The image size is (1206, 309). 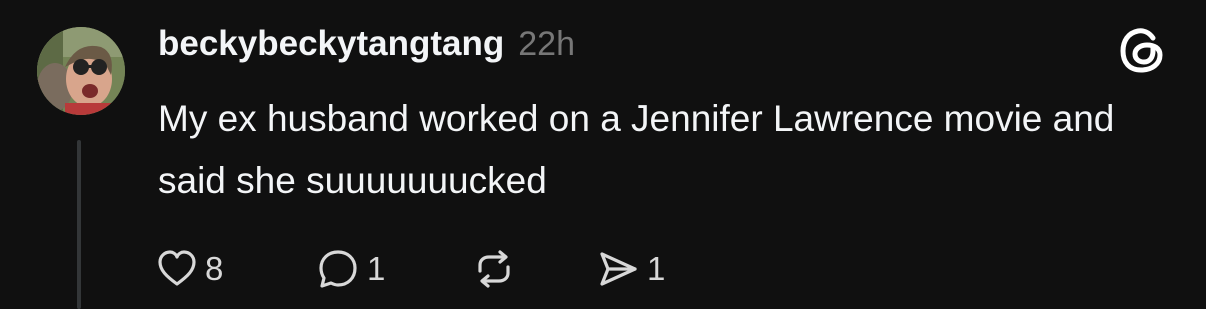 I want to click on username-link: beckybeckytangtang, so click(x=331, y=44).